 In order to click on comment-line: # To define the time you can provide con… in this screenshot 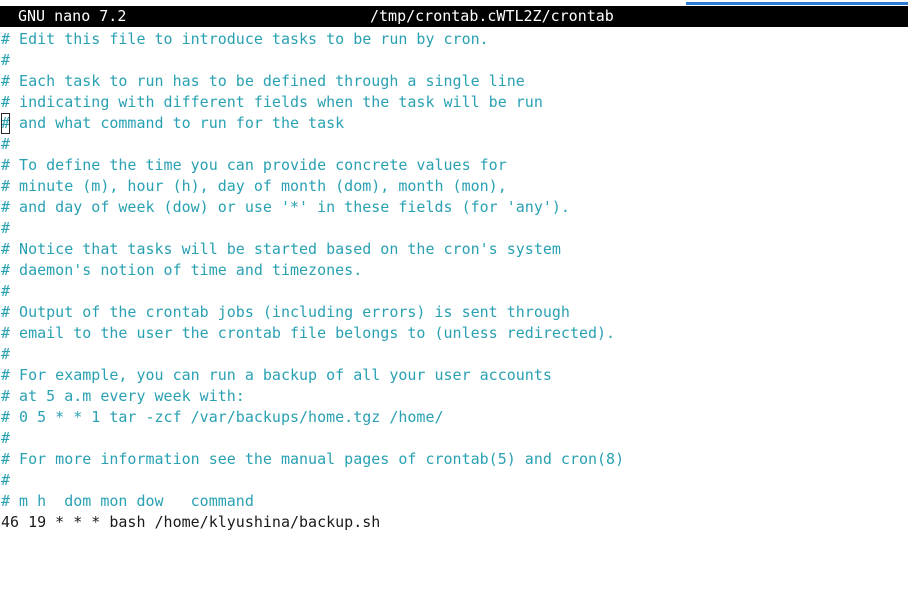, I will do `click(454, 165)`.